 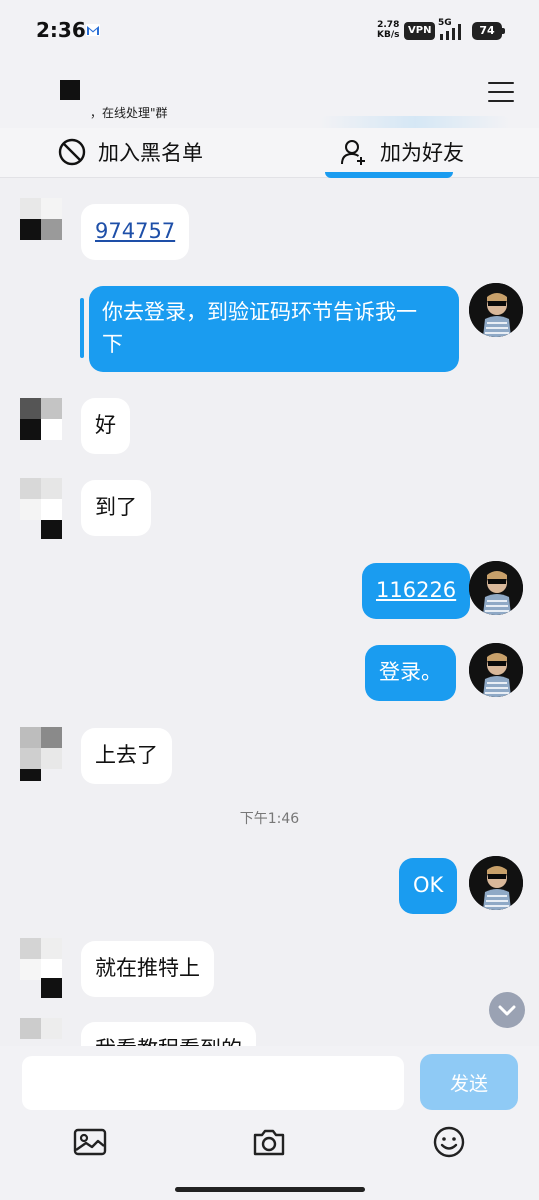 I want to click on mail-notification-icon, so click(x=93, y=30).